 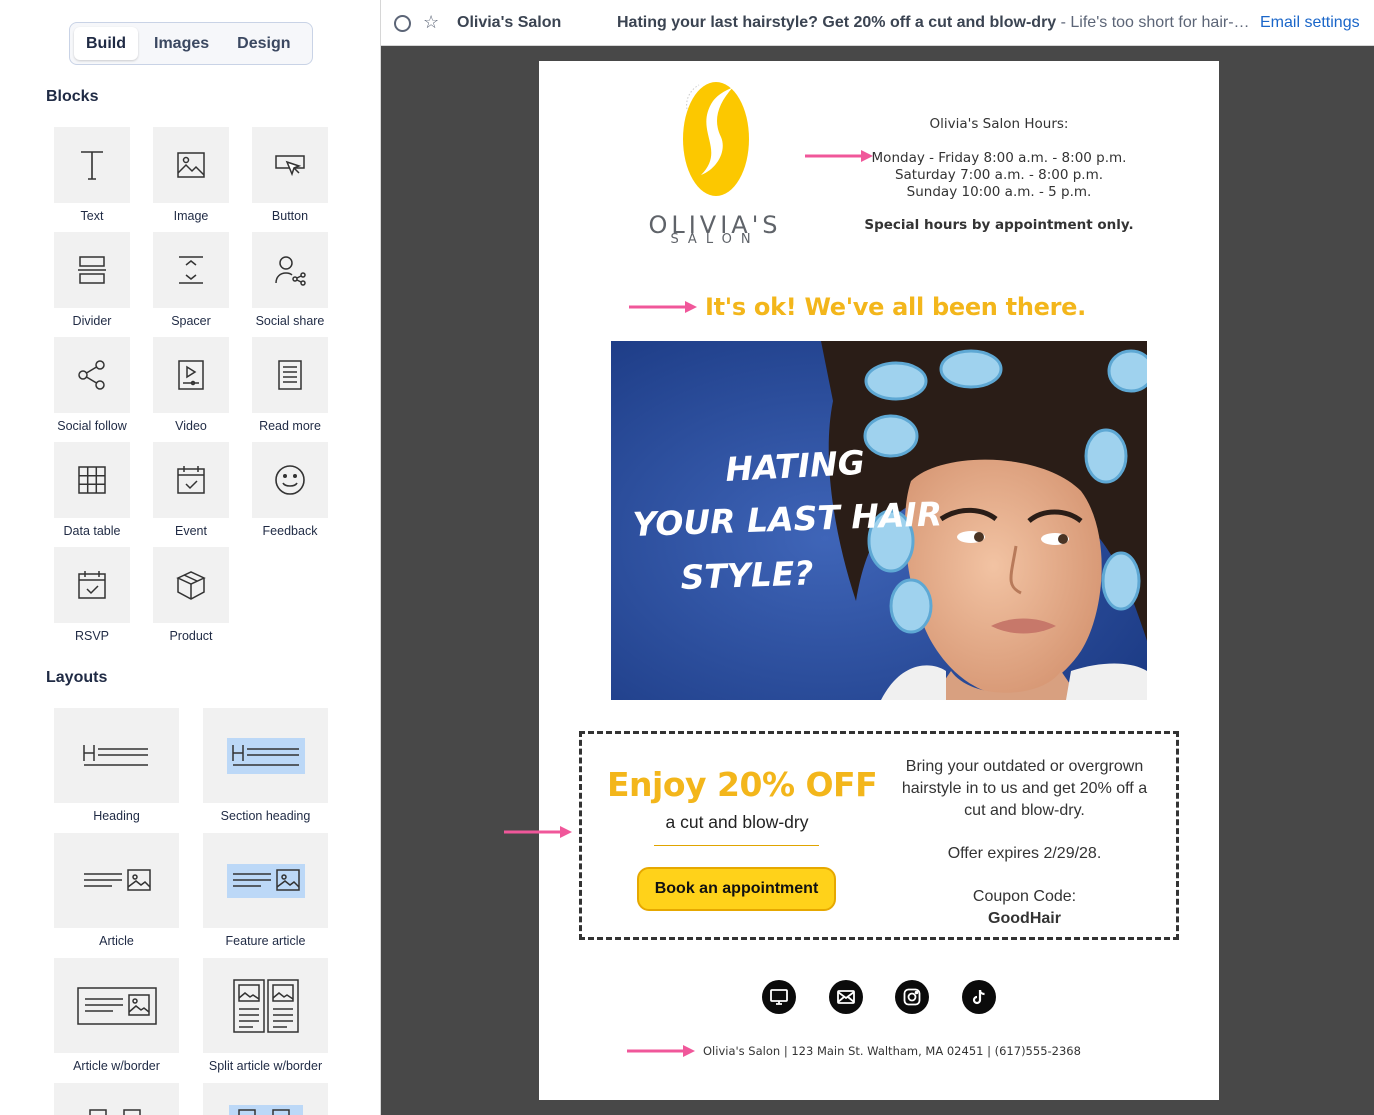 What do you see at coordinates (92, 636) in the screenshot?
I see `block-label: RSVP` at bounding box center [92, 636].